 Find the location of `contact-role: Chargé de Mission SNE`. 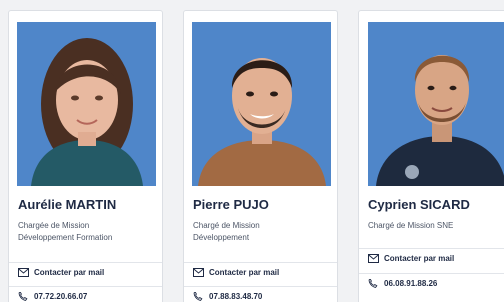

contact-role: Chargé de Mission SNE is located at coordinates (436, 226).